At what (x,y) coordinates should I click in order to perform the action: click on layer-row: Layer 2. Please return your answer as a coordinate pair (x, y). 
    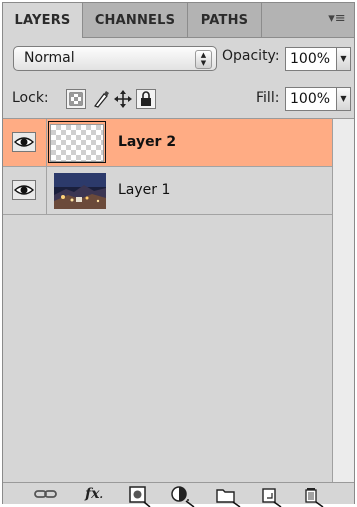
    Looking at the image, I should click on (167, 143).